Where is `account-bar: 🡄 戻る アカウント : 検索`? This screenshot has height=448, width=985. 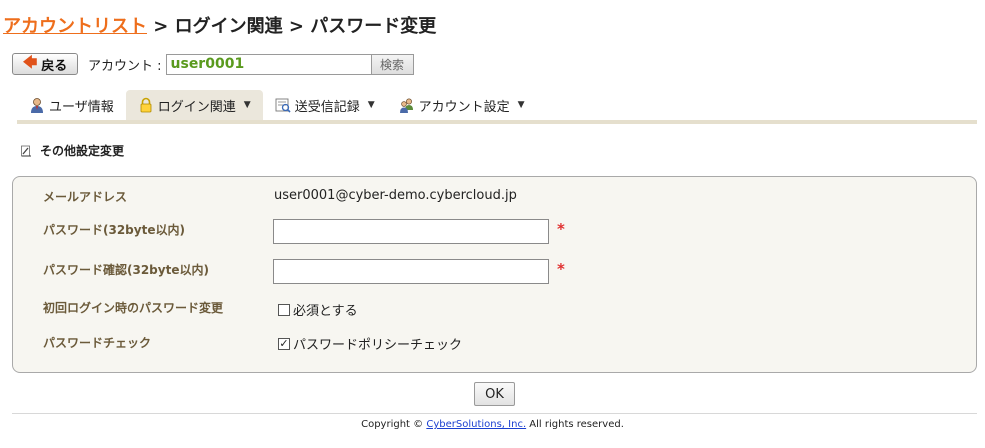 account-bar: 🡄 戻る アカウント : 検索 is located at coordinates (213, 64).